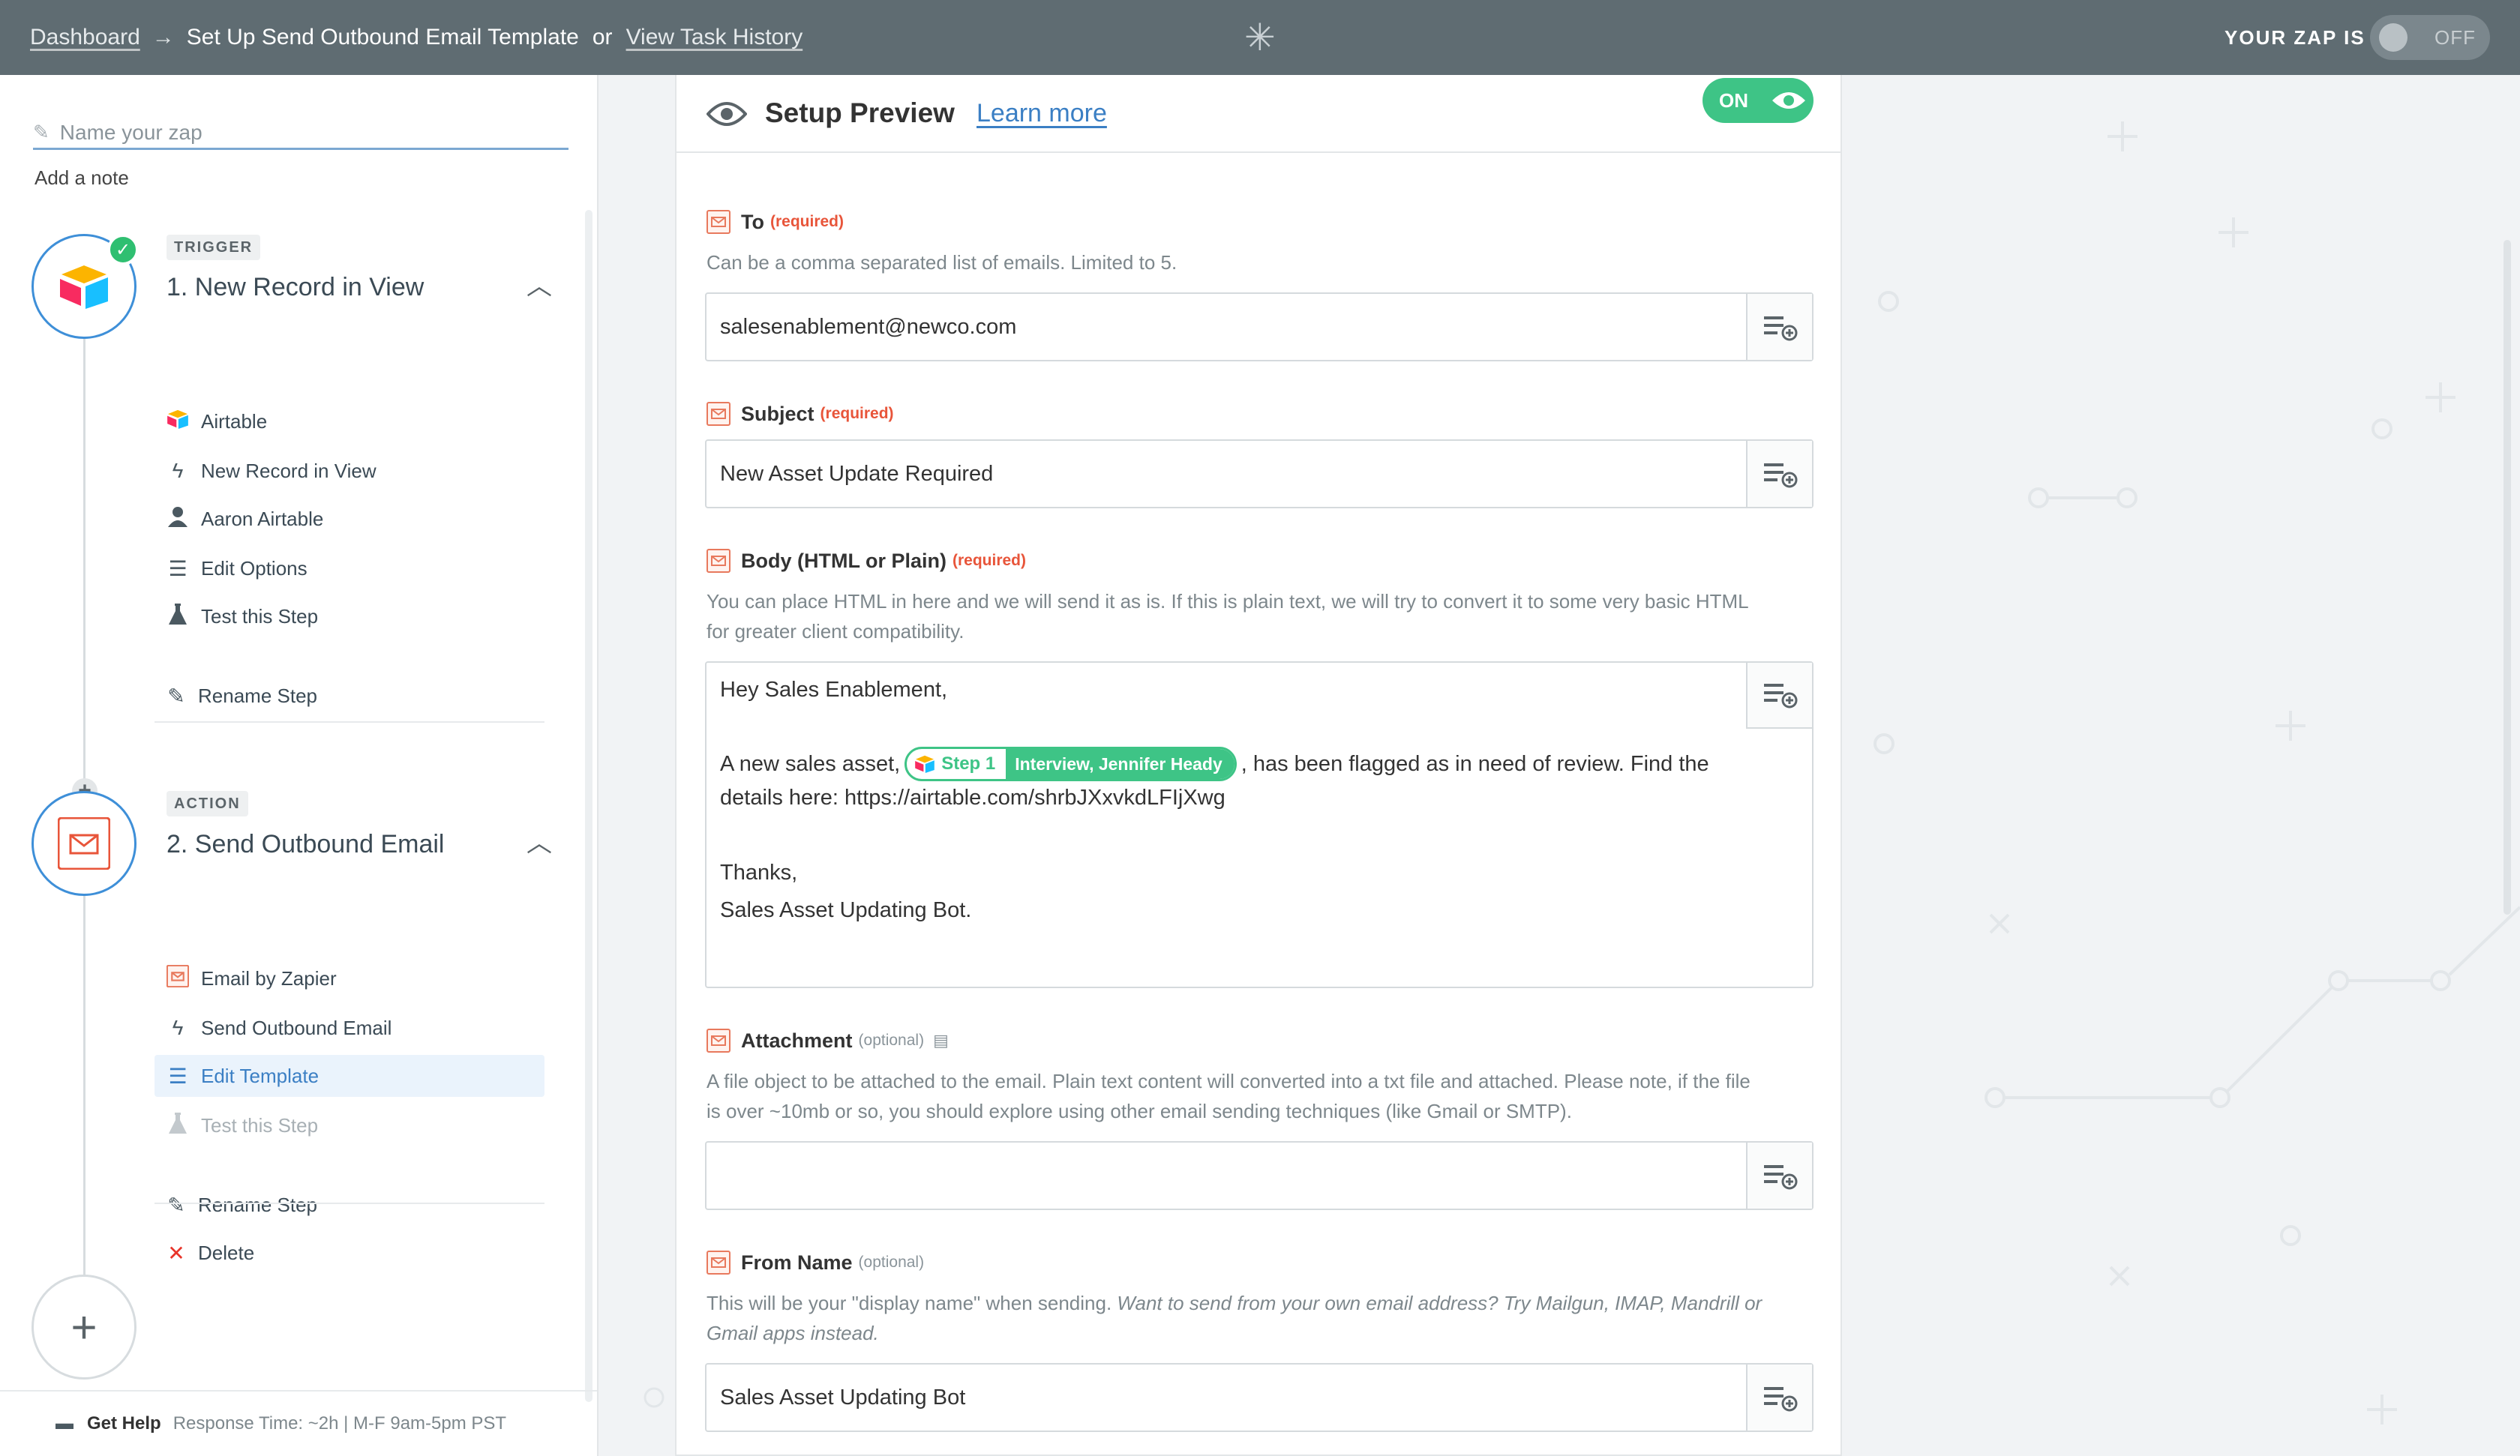 This screenshot has width=2520, height=1456. I want to click on sidebar-item-event: ϟ Send Outbound Email, so click(349, 1028).